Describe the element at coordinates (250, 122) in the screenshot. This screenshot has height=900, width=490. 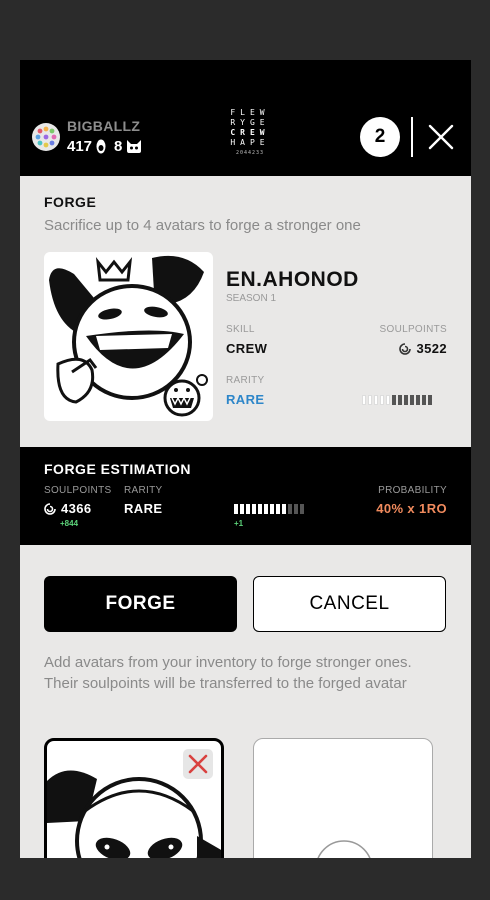
I see `logo-line: RYGE` at that location.